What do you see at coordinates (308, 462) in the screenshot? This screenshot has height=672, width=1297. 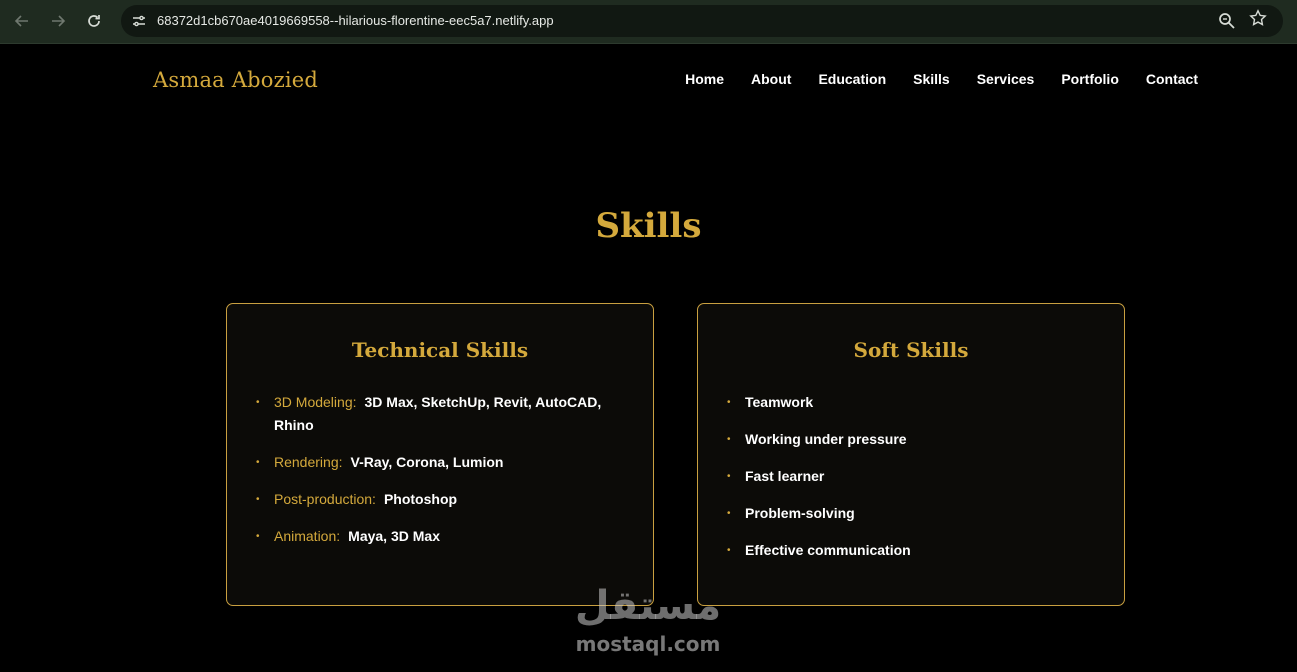 I see `skill-label: Rendering:` at bounding box center [308, 462].